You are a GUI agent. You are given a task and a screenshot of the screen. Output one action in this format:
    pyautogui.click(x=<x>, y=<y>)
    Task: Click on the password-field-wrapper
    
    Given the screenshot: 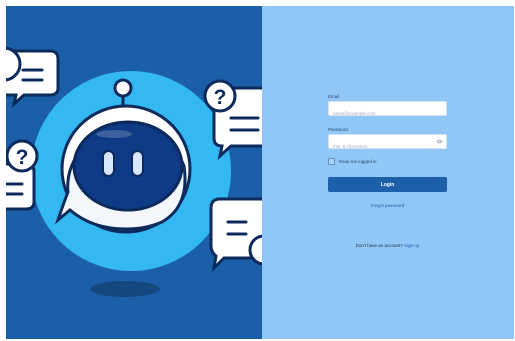 What is the action you would take?
    pyautogui.click(x=387, y=143)
    